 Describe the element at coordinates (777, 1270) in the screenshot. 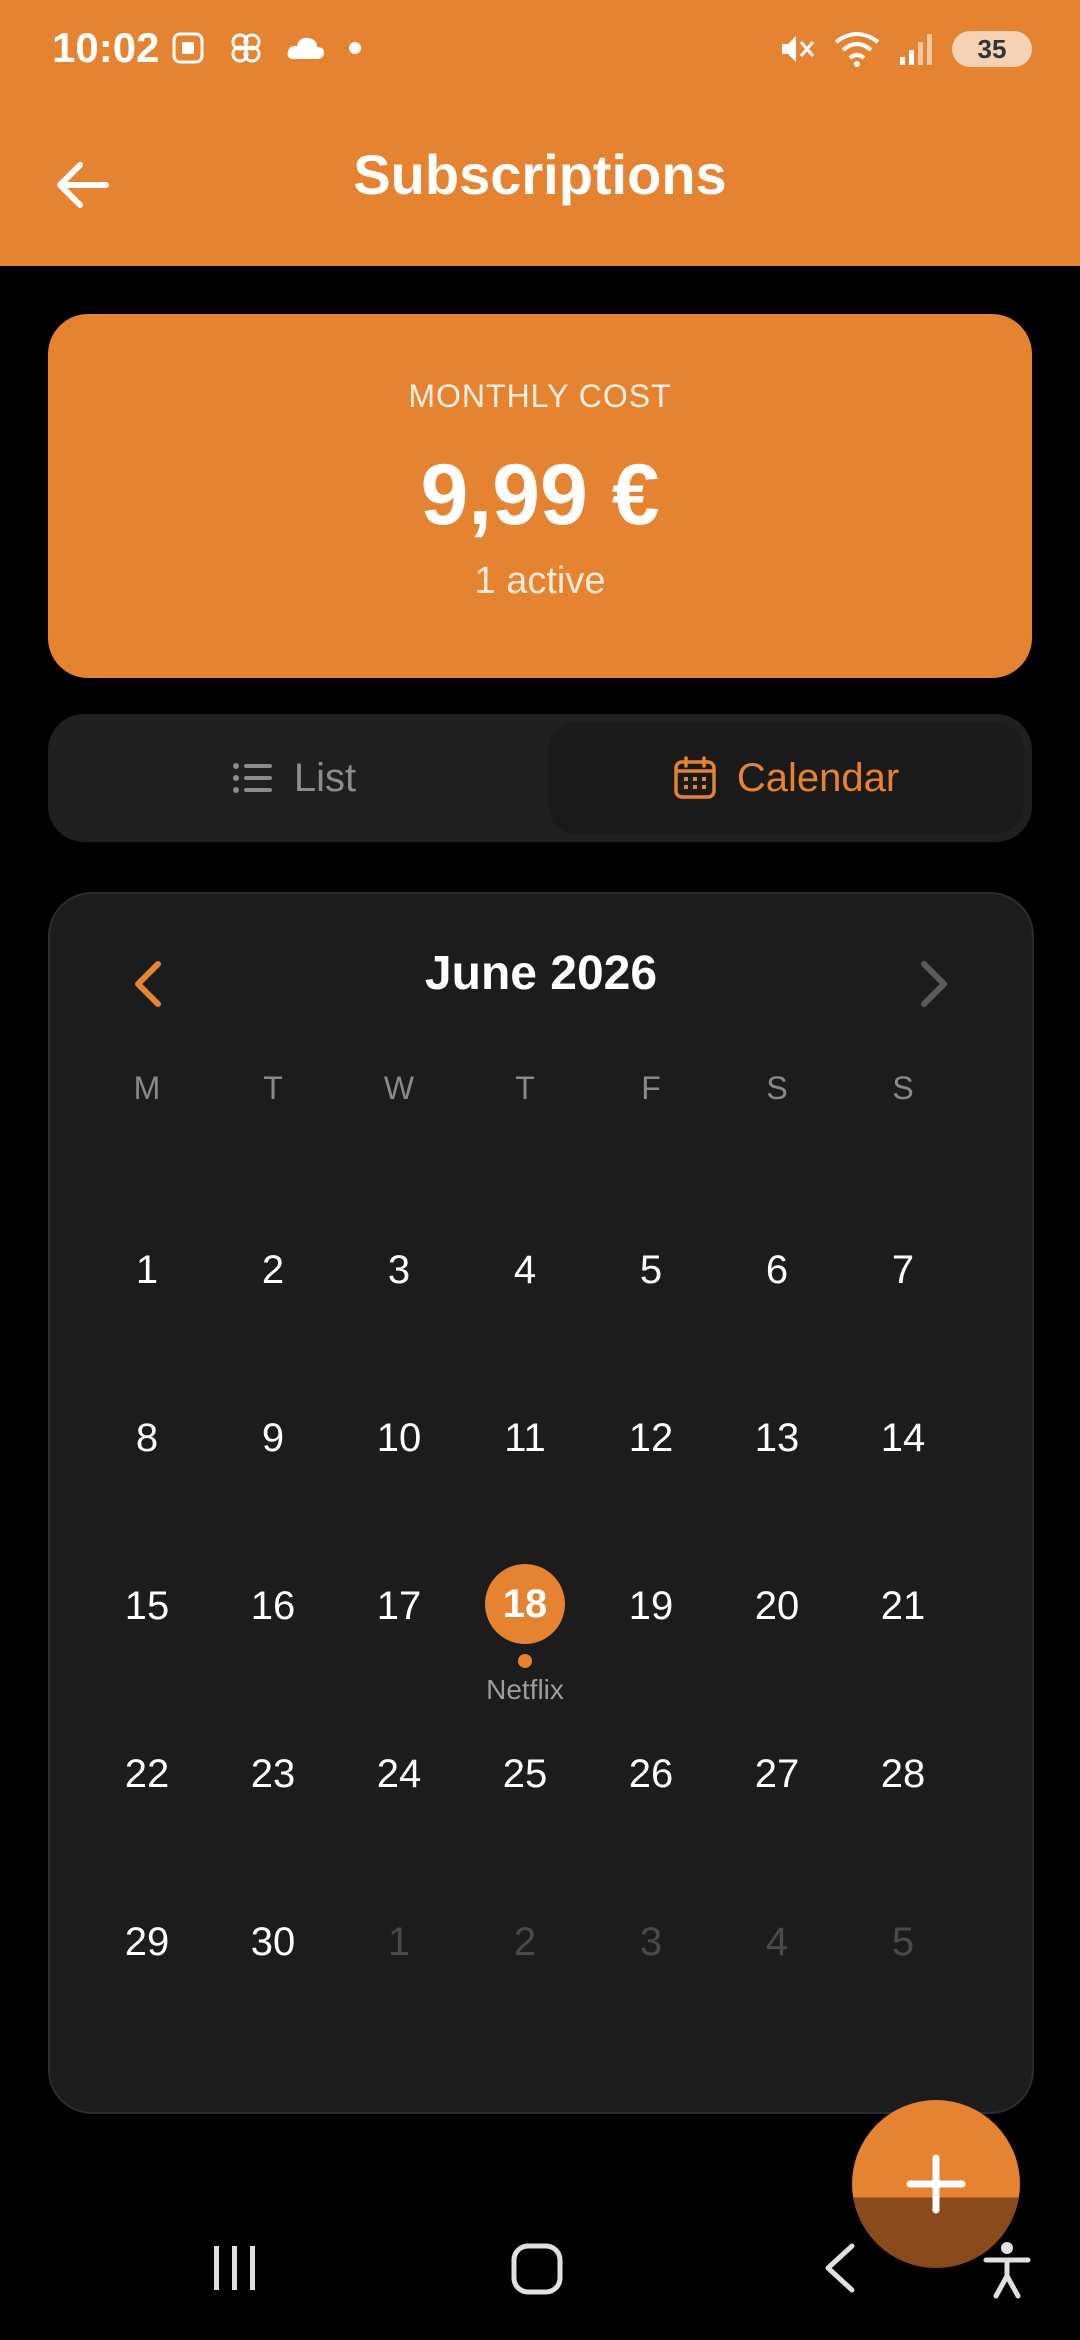

I see `calendar-day: 6` at that location.